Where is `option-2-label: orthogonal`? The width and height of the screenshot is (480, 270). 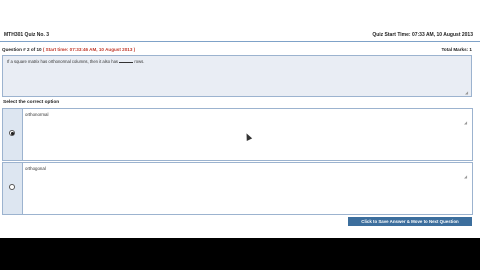 option-2-label: orthogonal is located at coordinates (35, 168).